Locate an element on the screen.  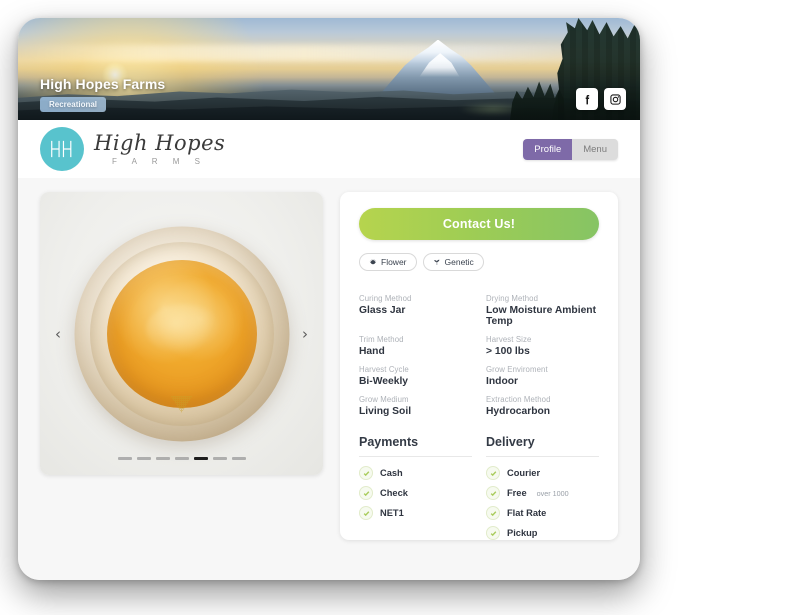
spec-value: Bi-Weekly is located at coordinates (384, 381).